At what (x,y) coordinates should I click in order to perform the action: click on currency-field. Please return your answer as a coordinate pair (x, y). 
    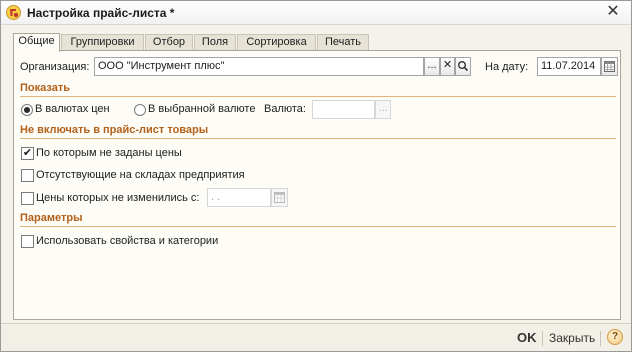
    Looking at the image, I should click on (343, 109).